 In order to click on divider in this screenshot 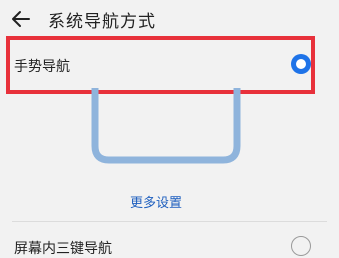, I will do `click(169, 221)`.